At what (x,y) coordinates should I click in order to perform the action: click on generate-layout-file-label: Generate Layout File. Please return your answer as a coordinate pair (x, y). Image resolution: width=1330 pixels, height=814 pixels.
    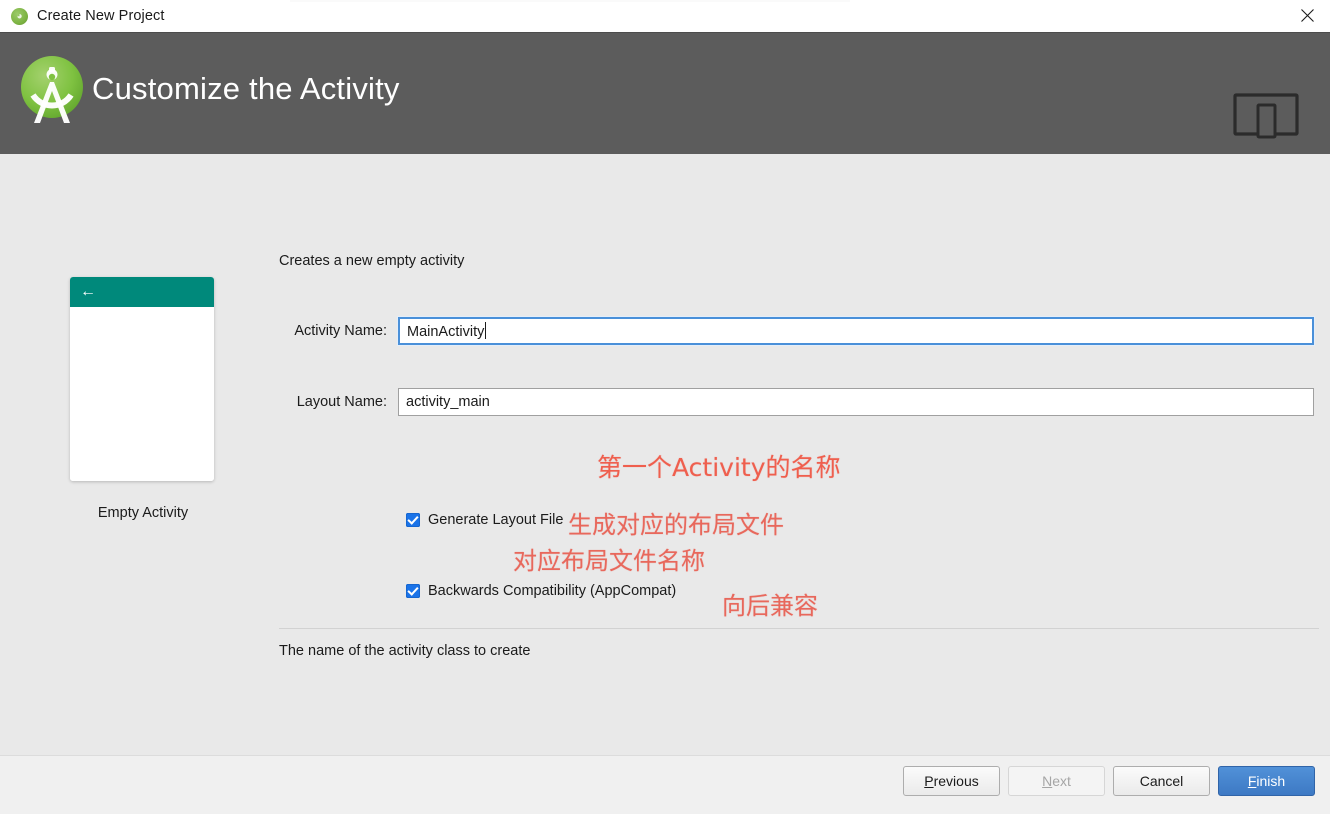
    Looking at the image, I should click on (496, 520).